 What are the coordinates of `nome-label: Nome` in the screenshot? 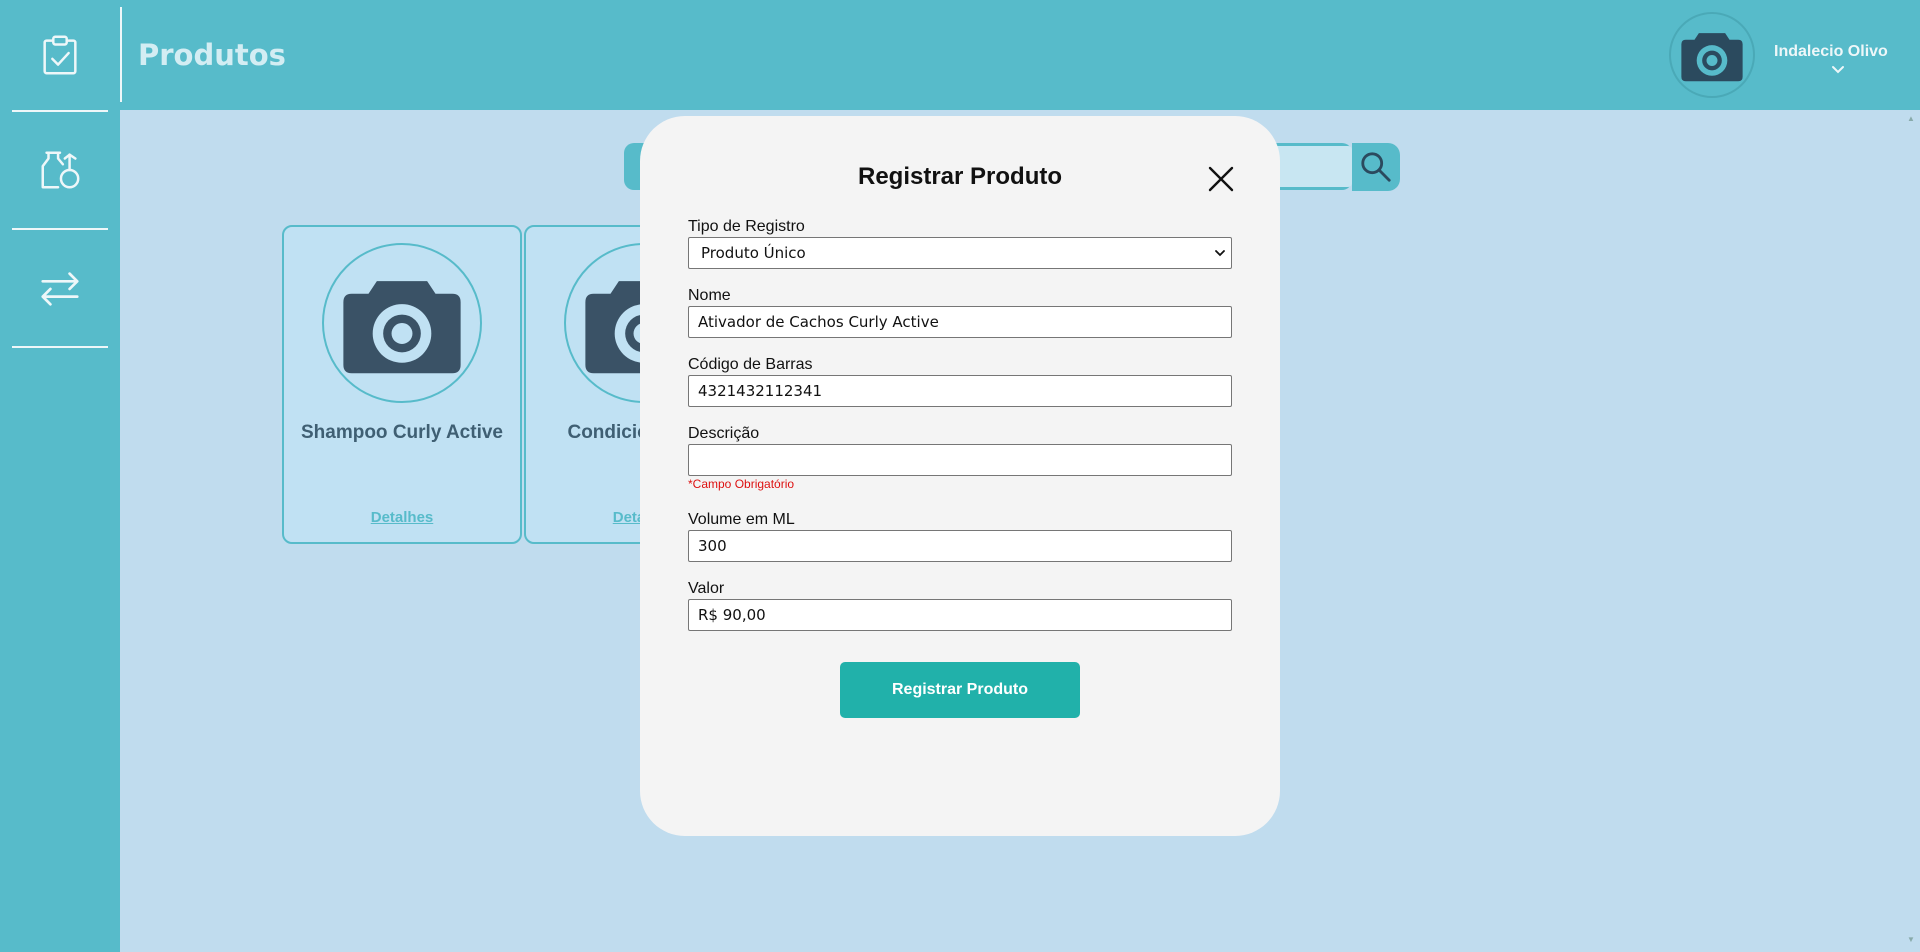 It's located at (709, 295).